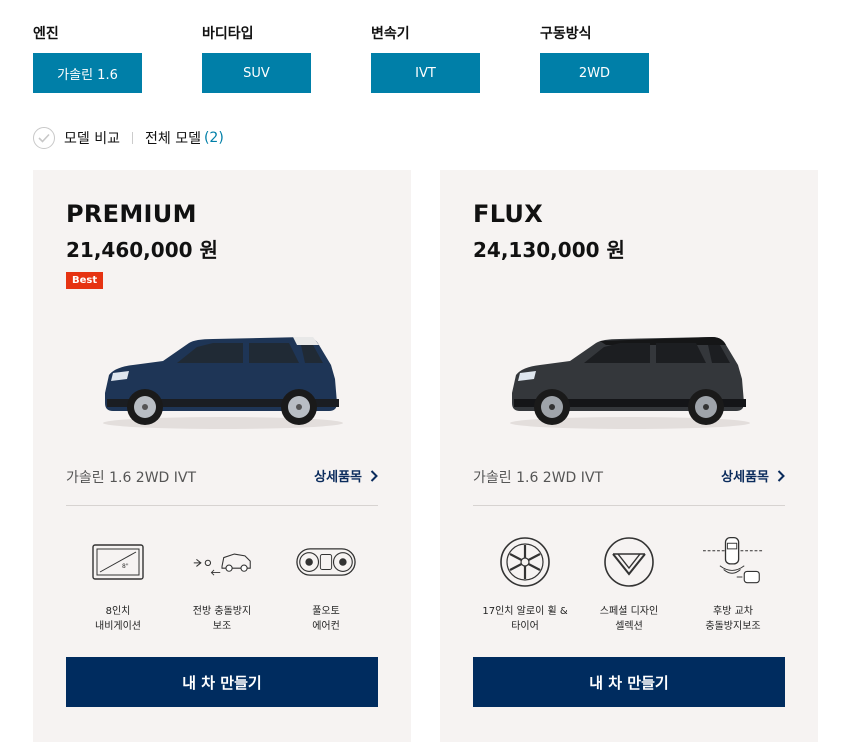 Image resolution: width=864 pixels, height=742 pixels. I want to click on compare-checkbox, so click(44, 138).